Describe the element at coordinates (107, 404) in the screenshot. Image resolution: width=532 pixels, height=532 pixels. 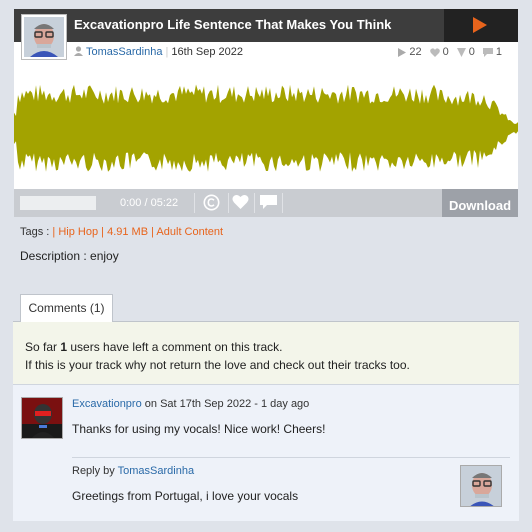
I see `commenter-link: Excavationpro` at that location.